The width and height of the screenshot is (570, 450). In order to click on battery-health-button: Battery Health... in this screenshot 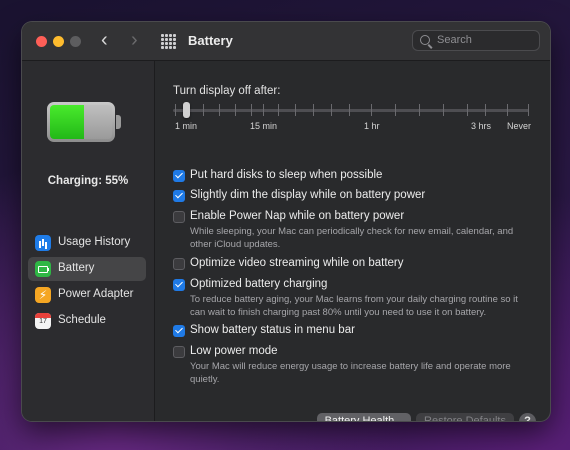, I will do `click(364, 417)`.